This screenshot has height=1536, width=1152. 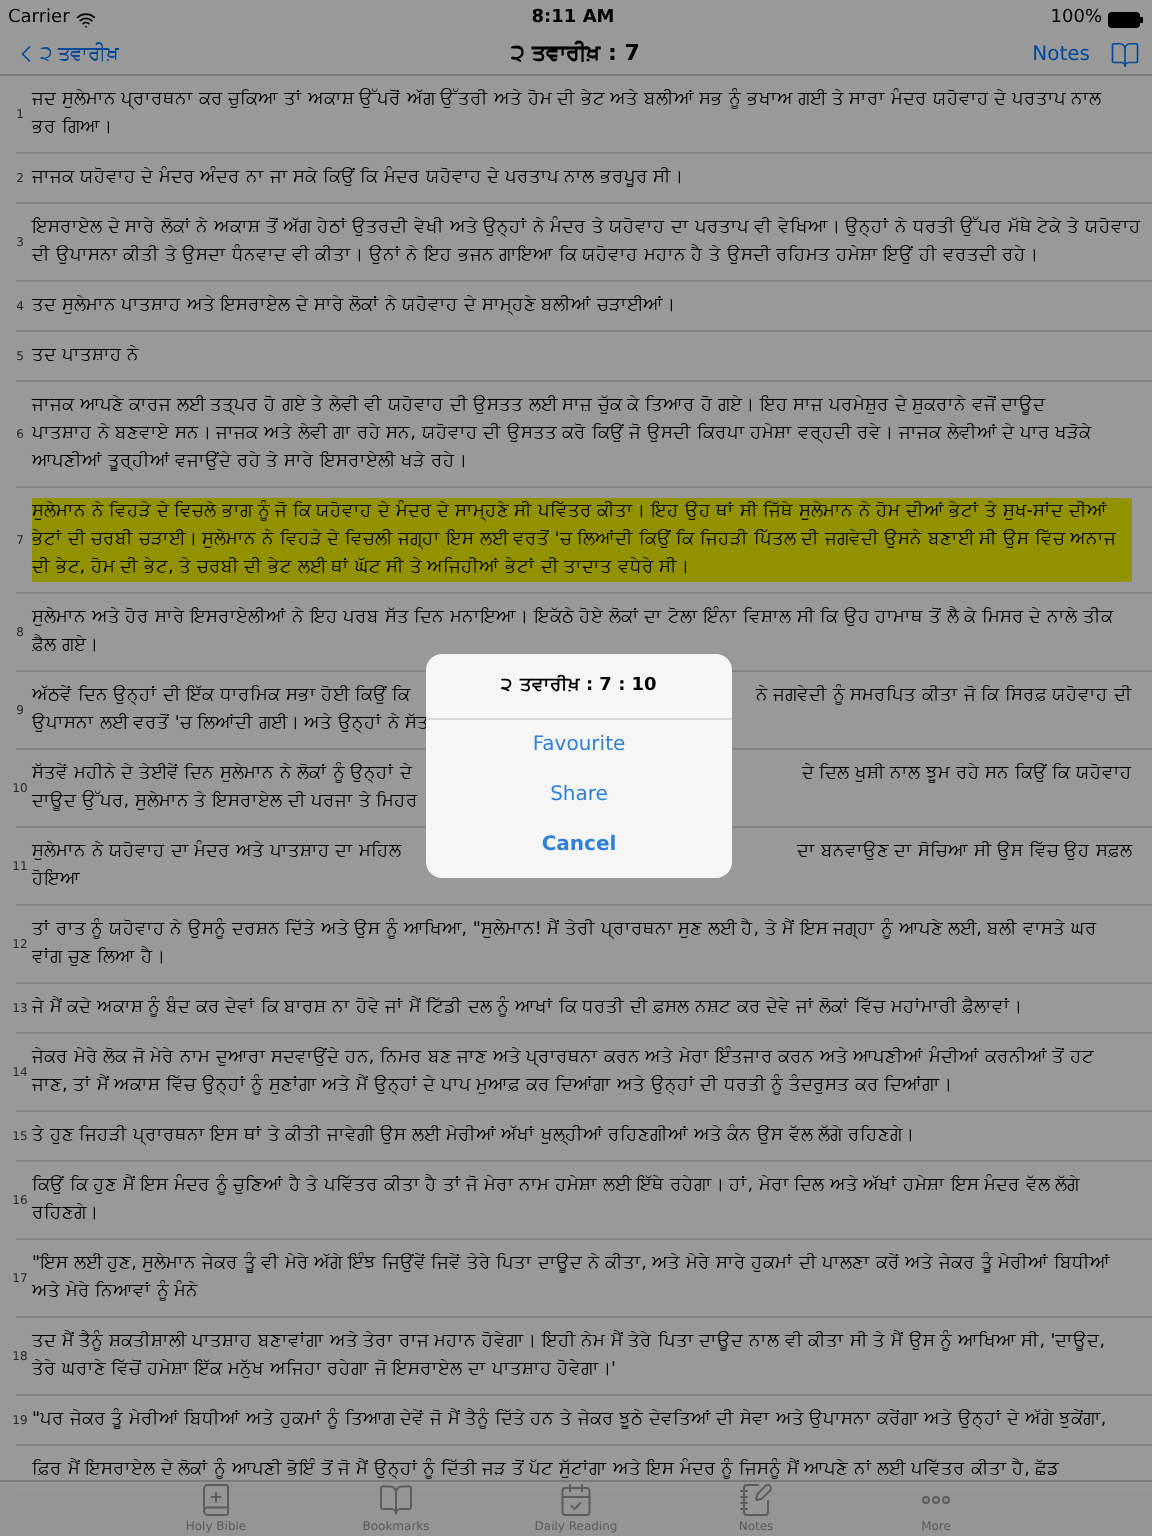 I want to click on more-icon, so click(x=936, y=1500).